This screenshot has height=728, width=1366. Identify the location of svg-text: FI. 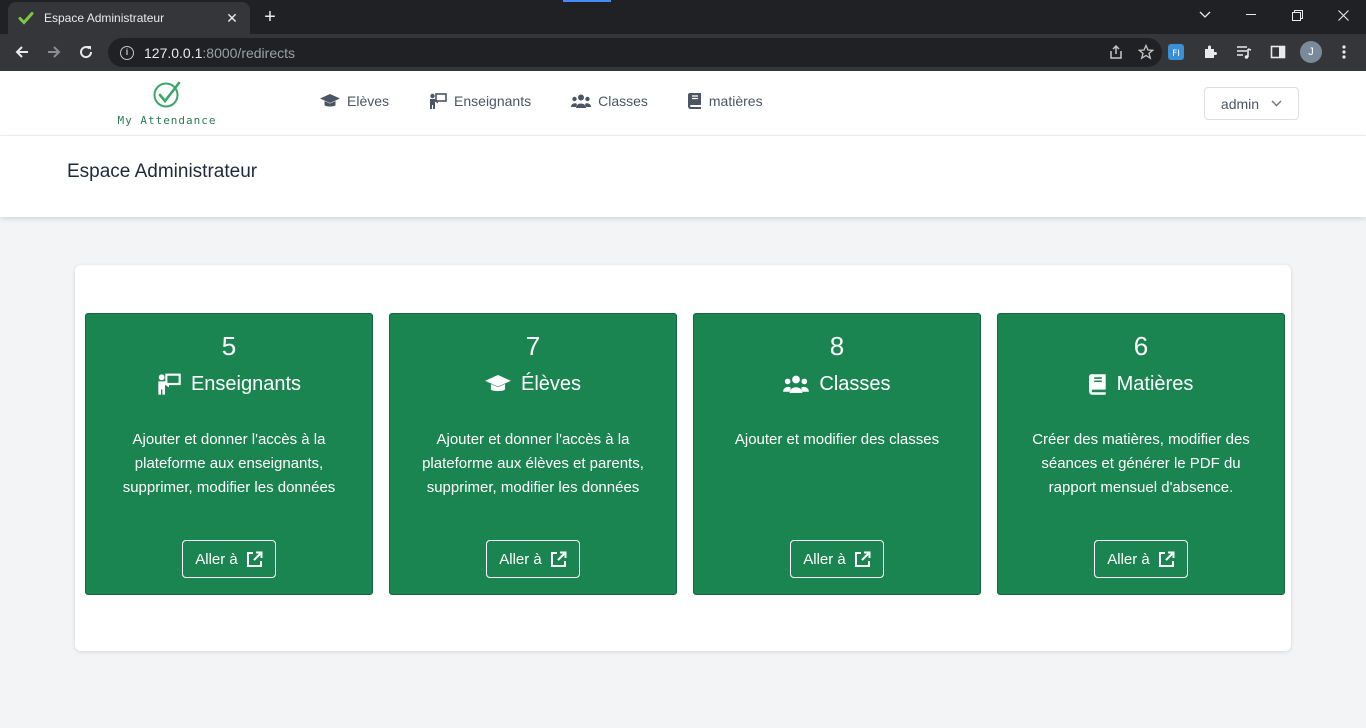
(1176, 54).